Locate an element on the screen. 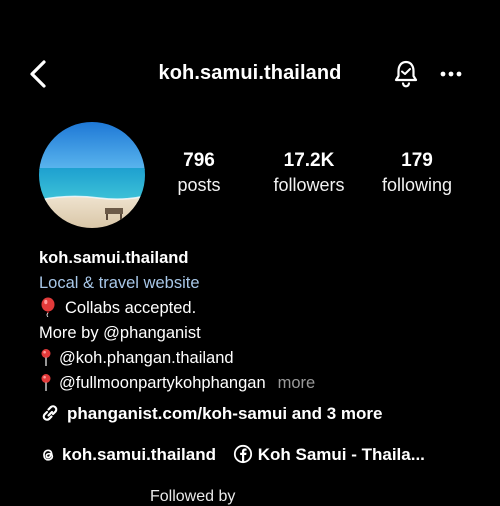 The image size is (500, 506). profile-avatar is located at coordinates (92, 175).